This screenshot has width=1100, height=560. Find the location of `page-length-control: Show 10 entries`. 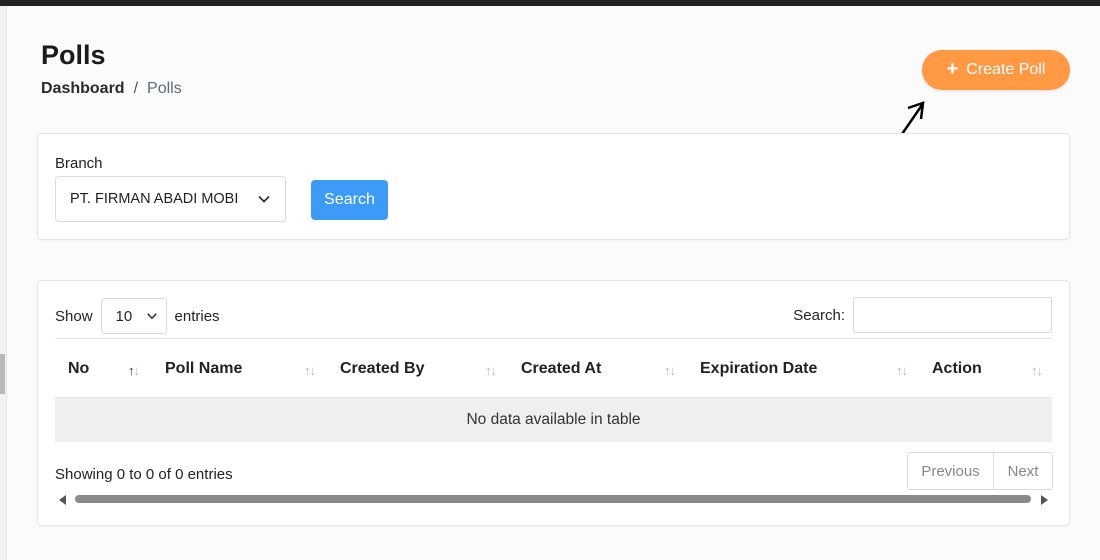

page-length-control: Show 10 entries is located at coordinates (137, 316).